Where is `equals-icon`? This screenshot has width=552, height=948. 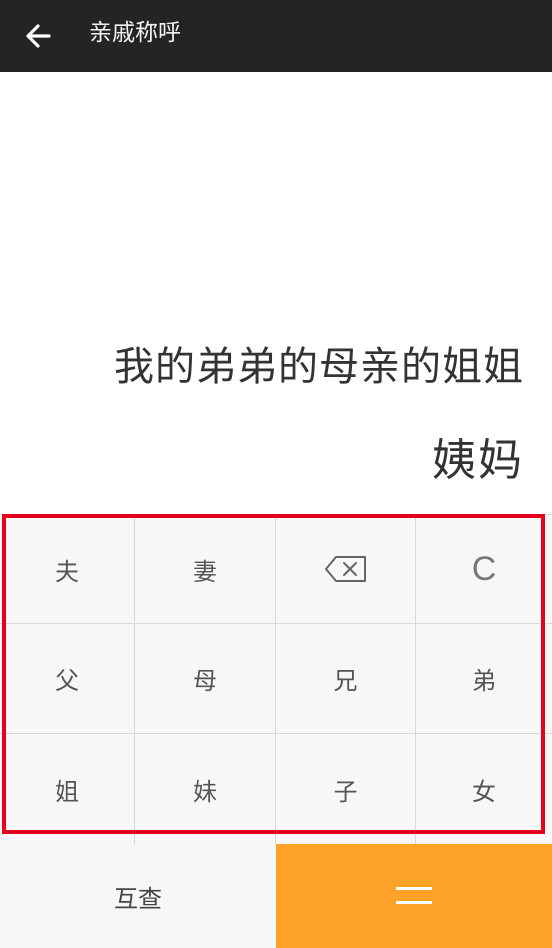
equals-icon is located at coordinates (414, 895).